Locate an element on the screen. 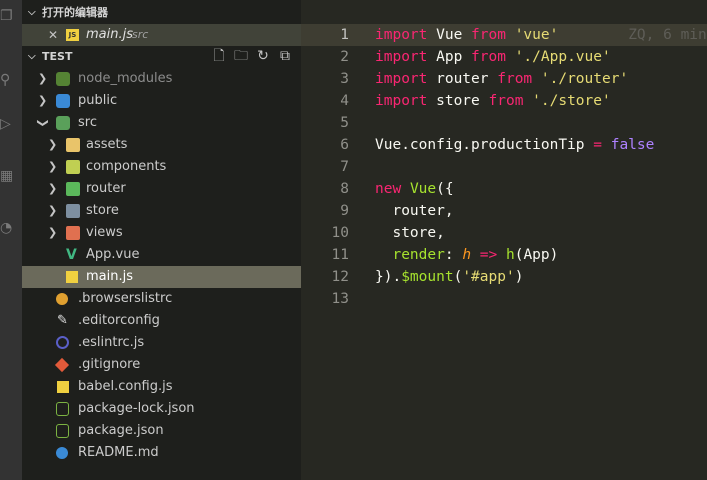 The width and height of the screenshot is (707, 480). node-folder-icon is located at coordinates (63, 79).